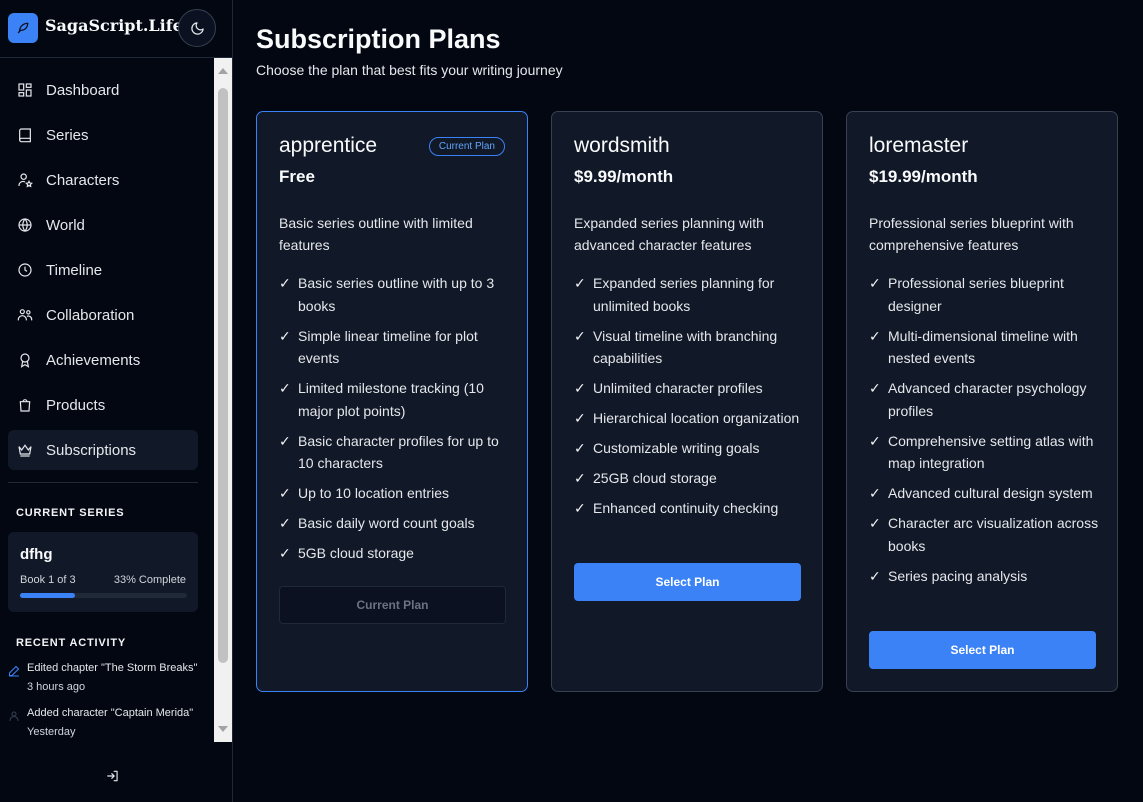 Image resolution: width=1143 pixels, height=802 pixels. I want to click on sidebar-item-subscriptions: Subscriptions, so click(103, 450).